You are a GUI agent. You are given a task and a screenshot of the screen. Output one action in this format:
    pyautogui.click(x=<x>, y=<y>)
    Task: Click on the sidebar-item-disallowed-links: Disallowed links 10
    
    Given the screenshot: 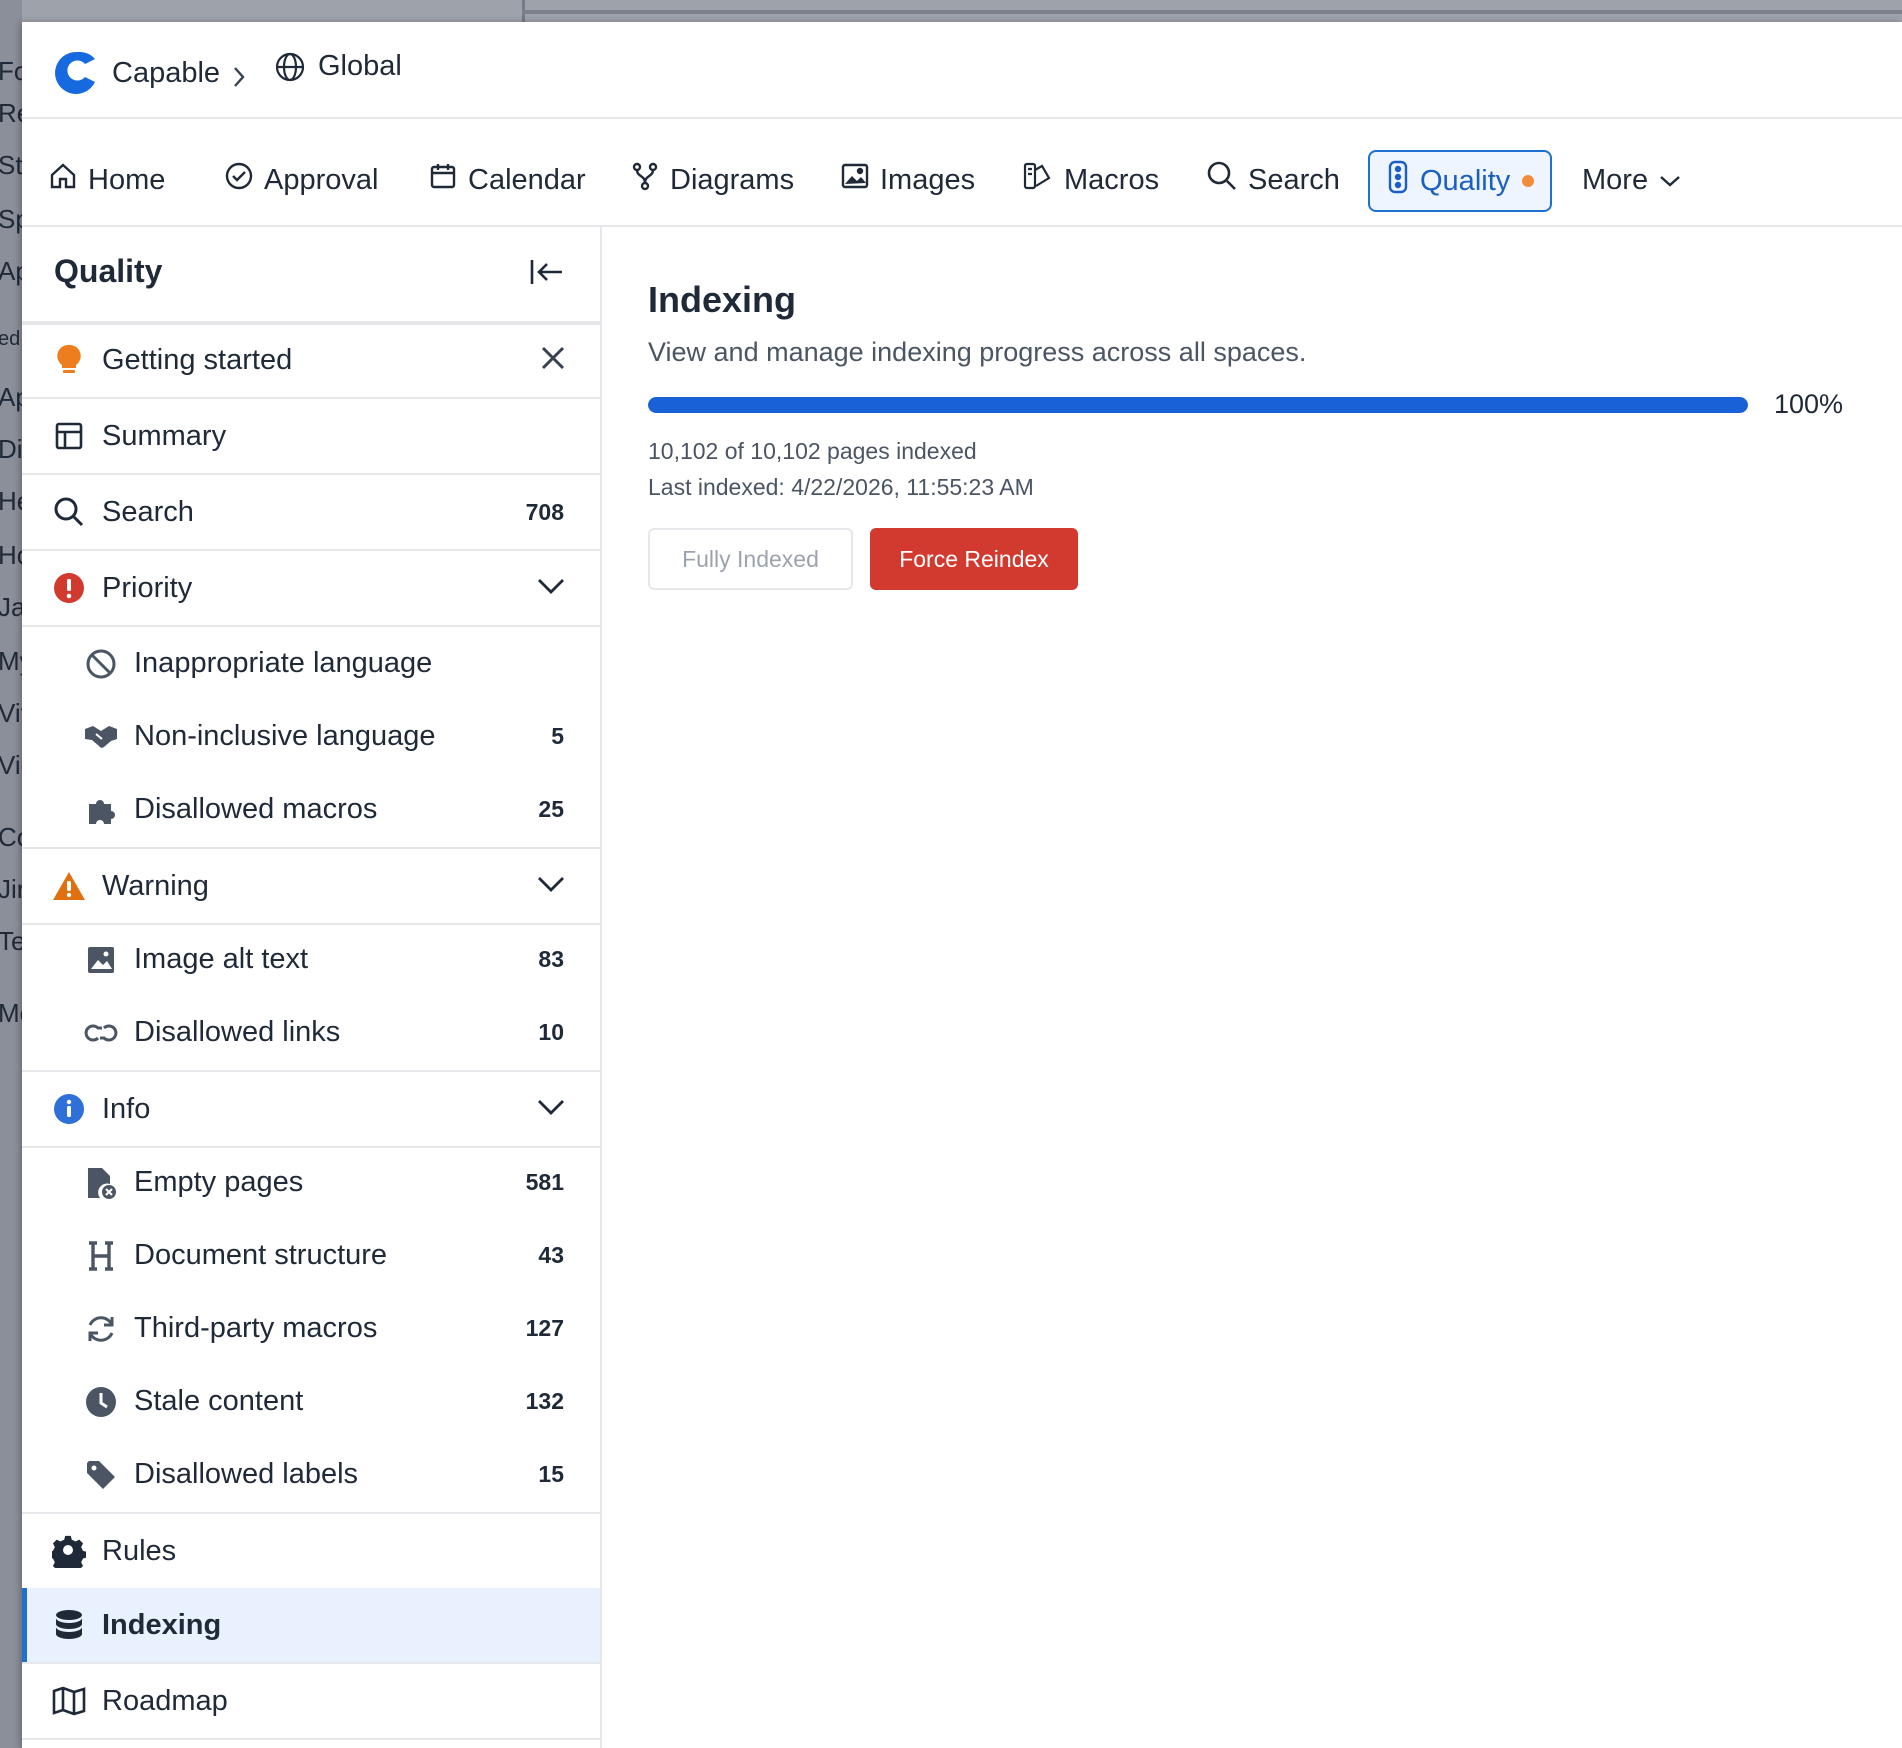 What is the action you would take?
    pyautogui.click(x=311, y=1032)
    